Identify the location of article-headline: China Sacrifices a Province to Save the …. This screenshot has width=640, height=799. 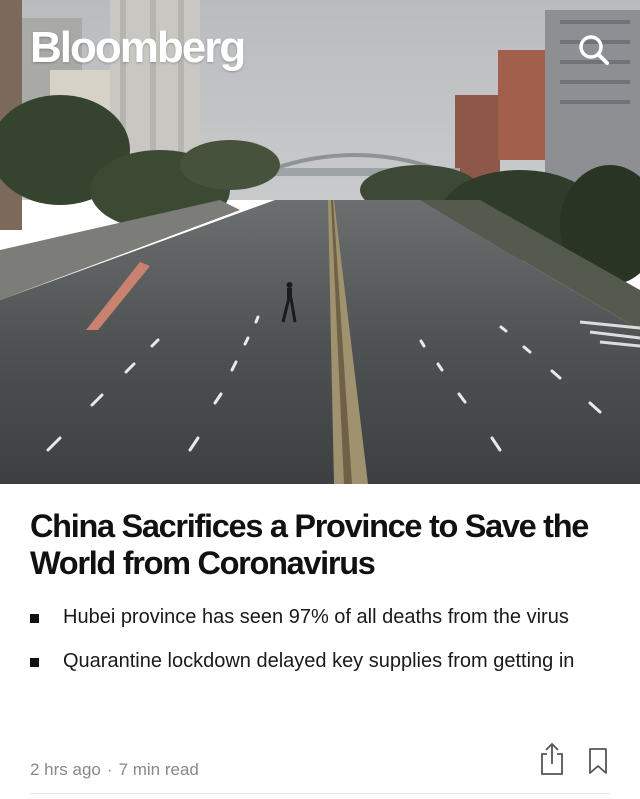
(325, 545).